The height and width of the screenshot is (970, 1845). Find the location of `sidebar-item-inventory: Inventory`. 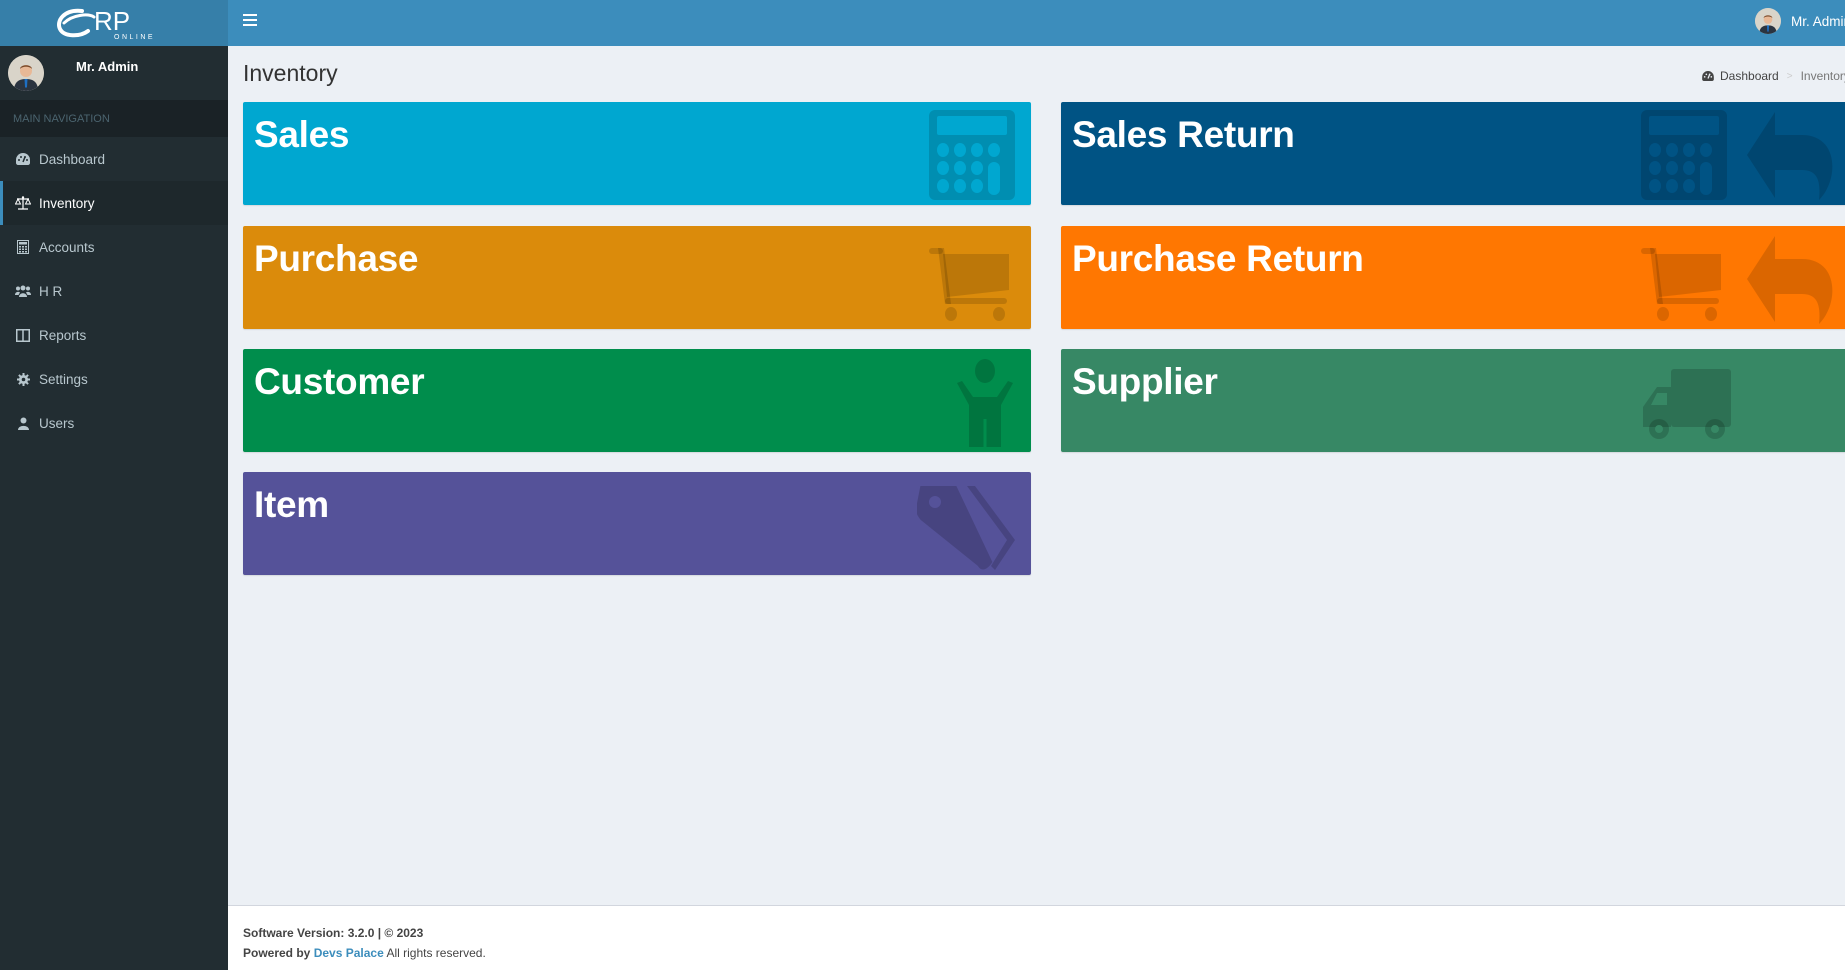

sidebar-item-inventory: Inventory is located at coordinates (114, 203).